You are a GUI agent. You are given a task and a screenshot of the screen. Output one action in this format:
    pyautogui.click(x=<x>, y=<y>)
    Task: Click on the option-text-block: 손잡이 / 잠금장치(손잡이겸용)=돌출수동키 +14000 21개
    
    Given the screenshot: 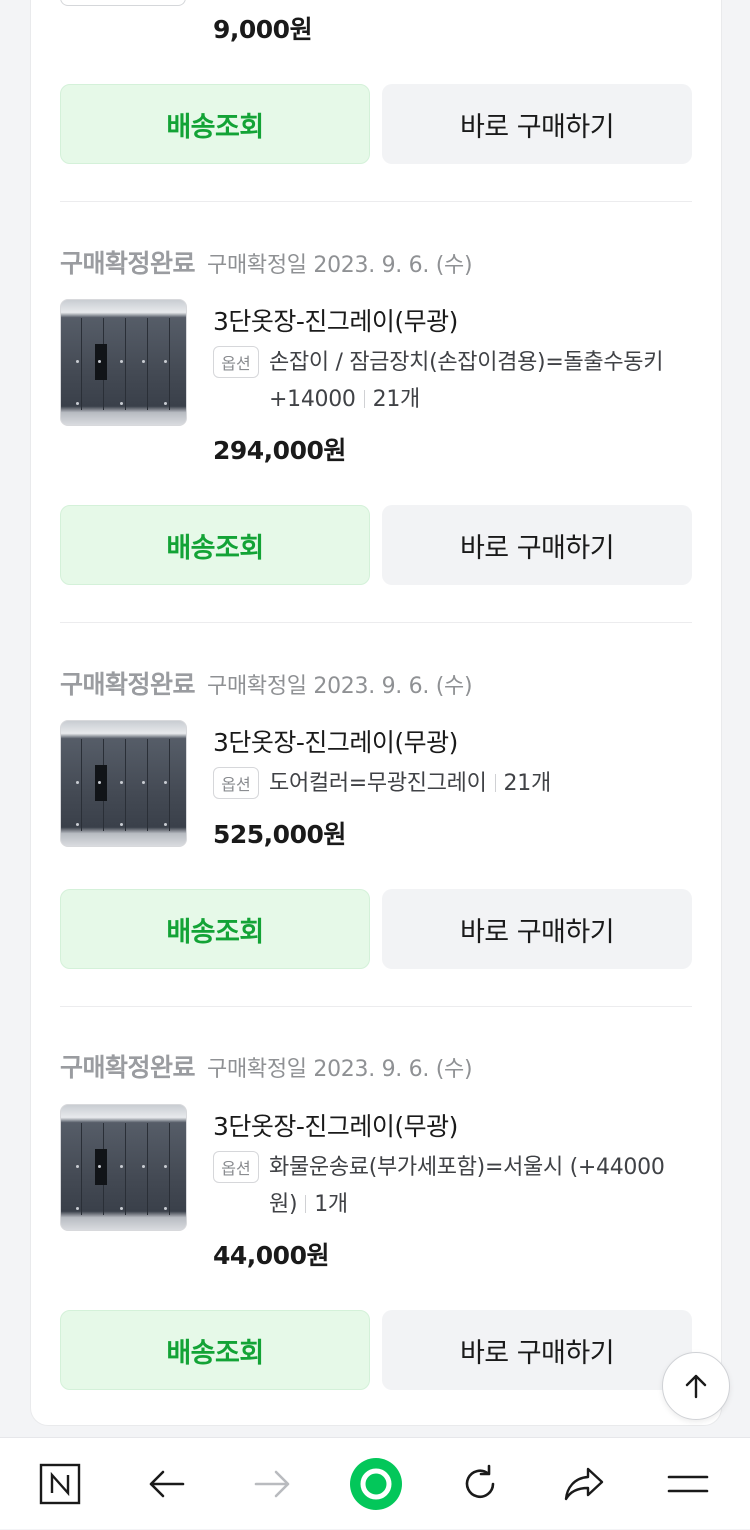 What is the action you would take?
    pyautogui.click(x=479, y=381)
    